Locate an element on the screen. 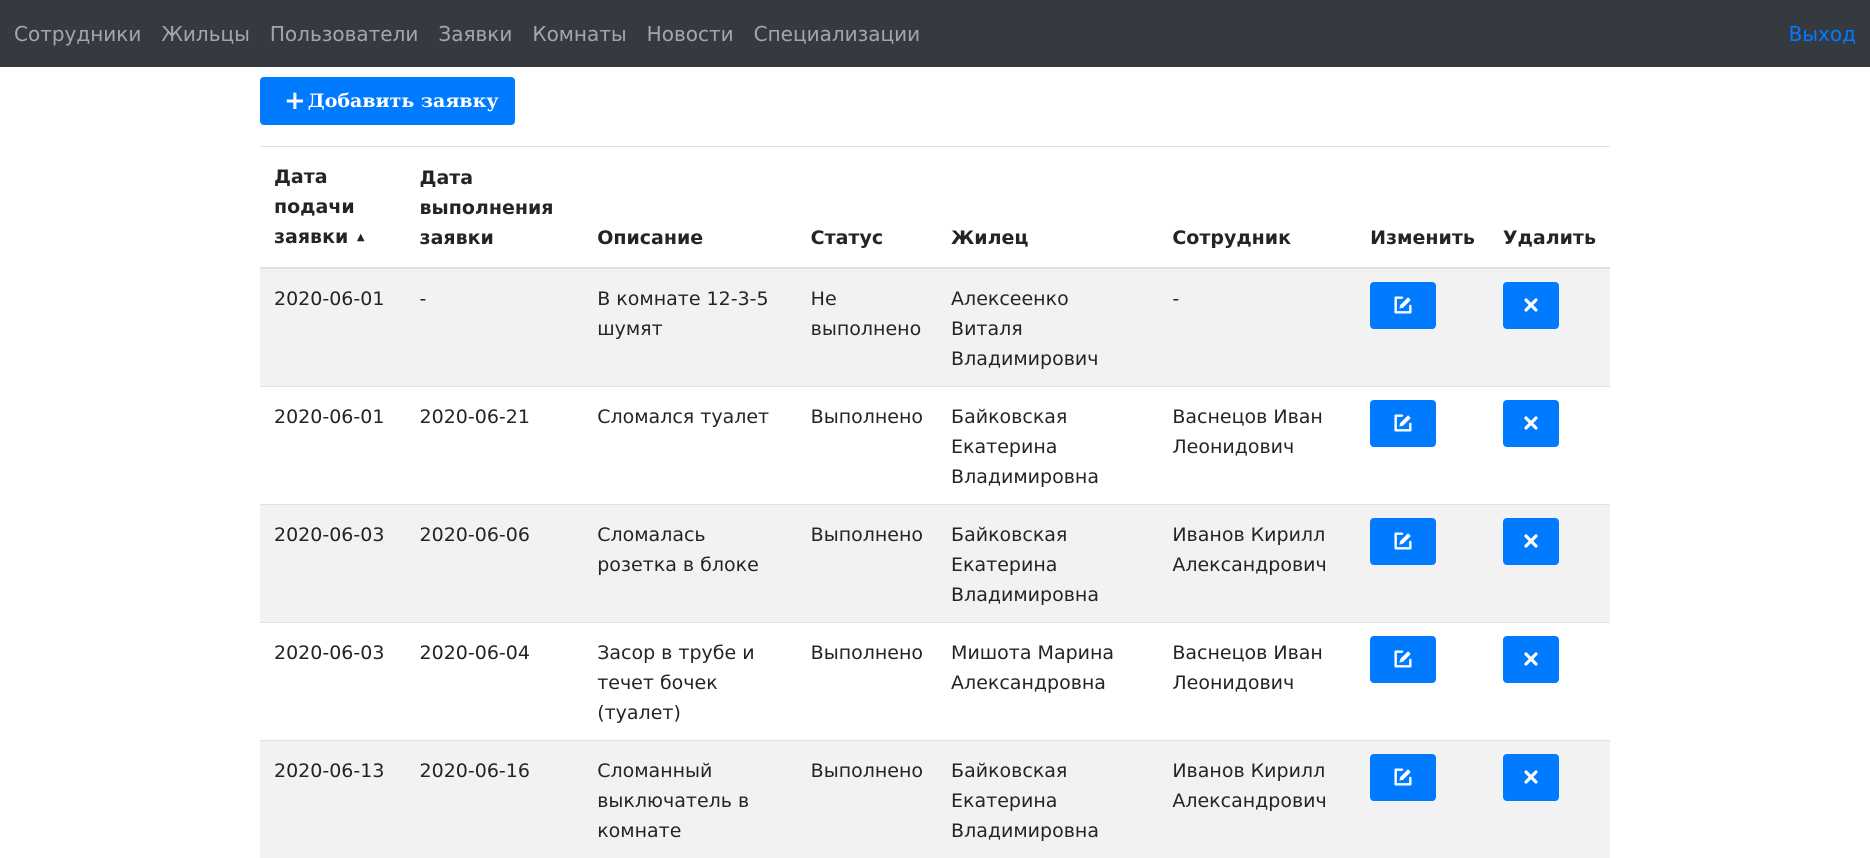  cell-date-submit: 2020-06-13 is located at coordinates (333, 798).